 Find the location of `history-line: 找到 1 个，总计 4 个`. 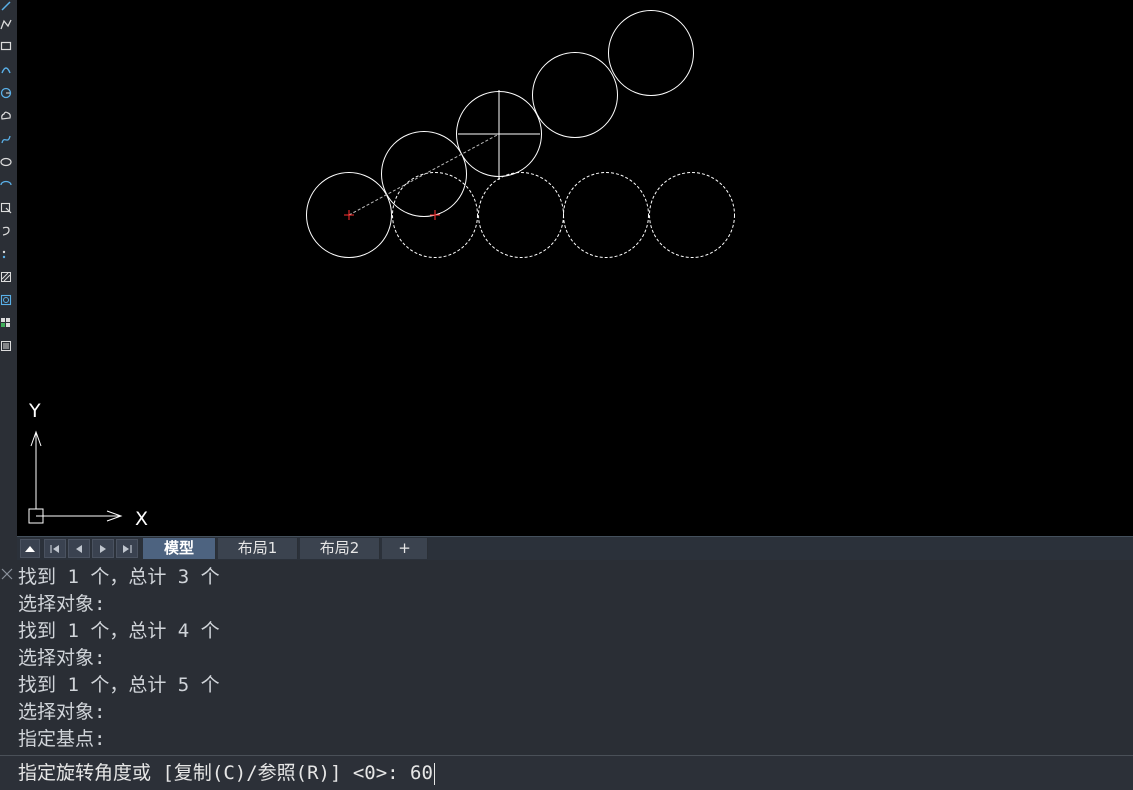

history-line: 找到 1 个，总计 4 个 is located at coordinates (119, 631).